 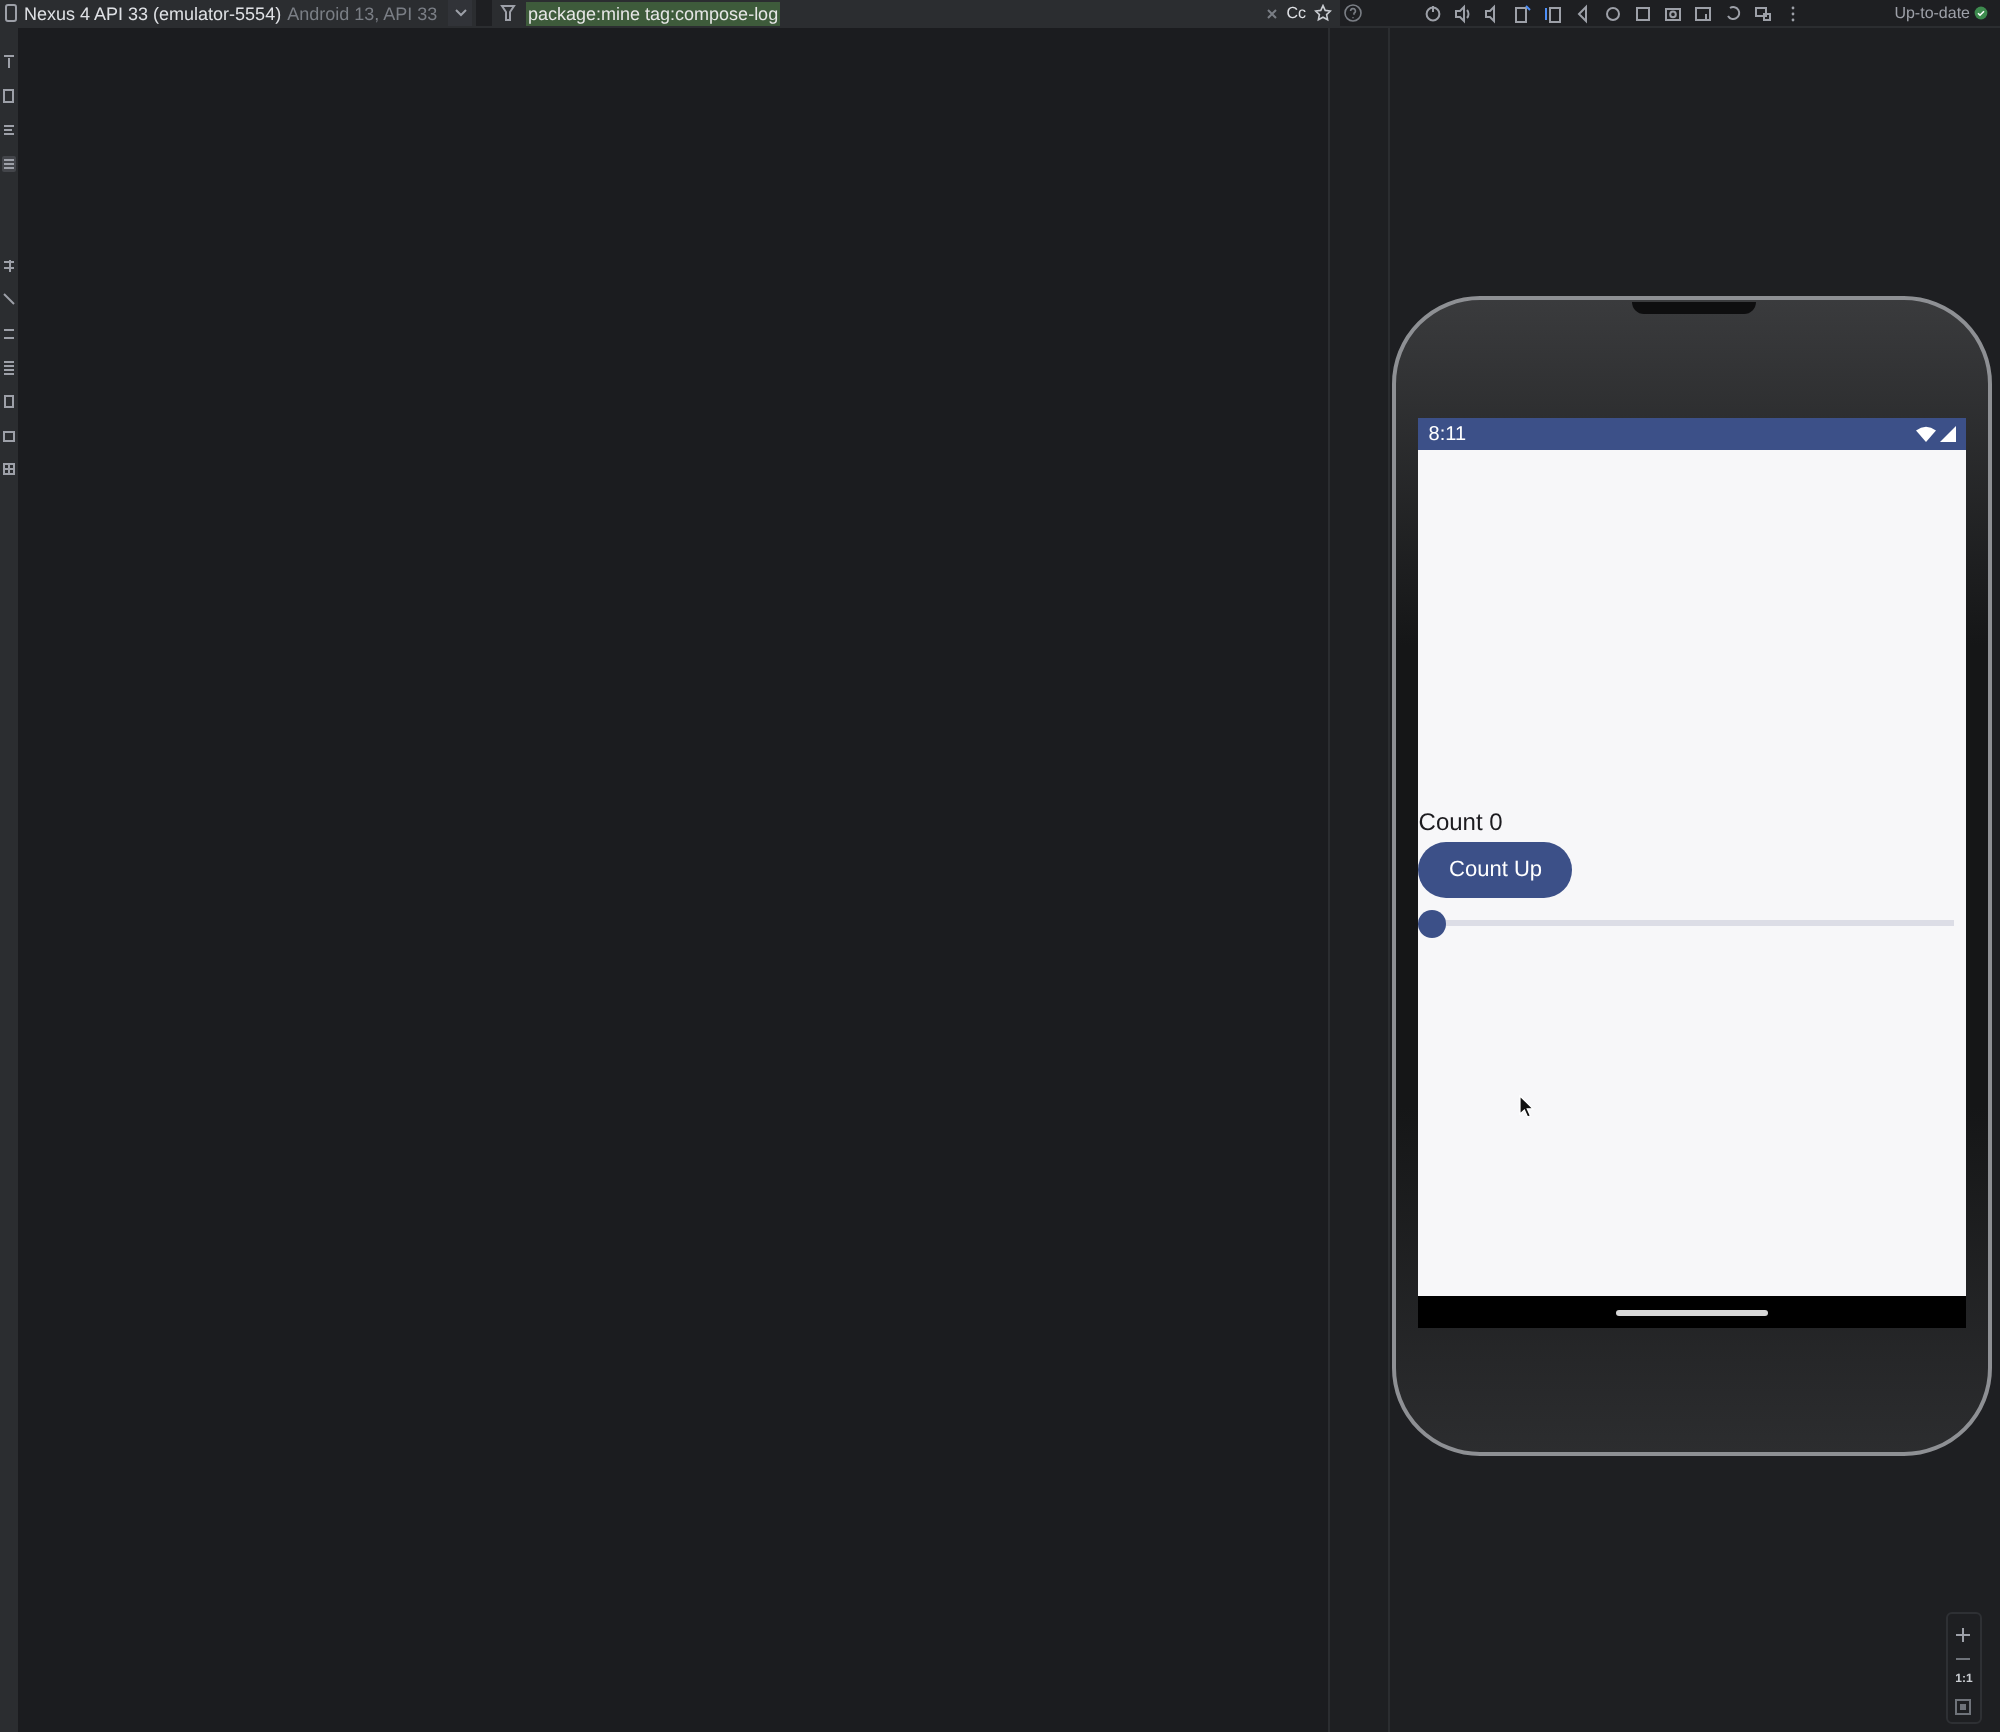 I want to click on page-icon, so click(x=8, y=96).